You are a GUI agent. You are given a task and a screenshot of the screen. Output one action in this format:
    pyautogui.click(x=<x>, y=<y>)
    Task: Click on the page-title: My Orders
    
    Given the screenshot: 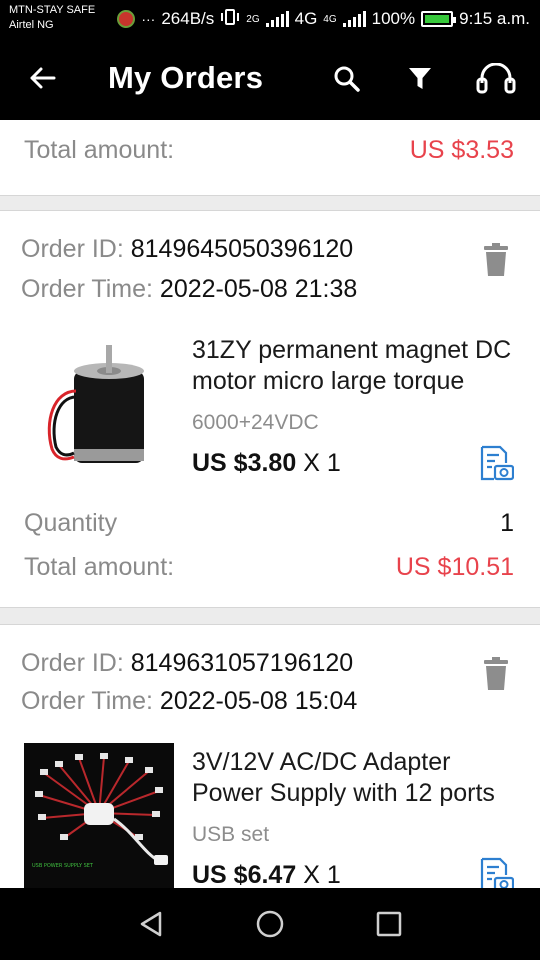 What is the action you would take?
    pyautogui.click(x=186, y=77)
    